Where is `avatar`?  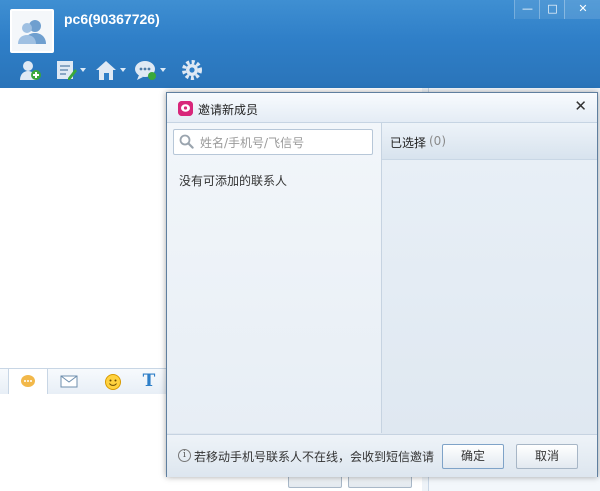 avatar is located at coordinates (32, 31).